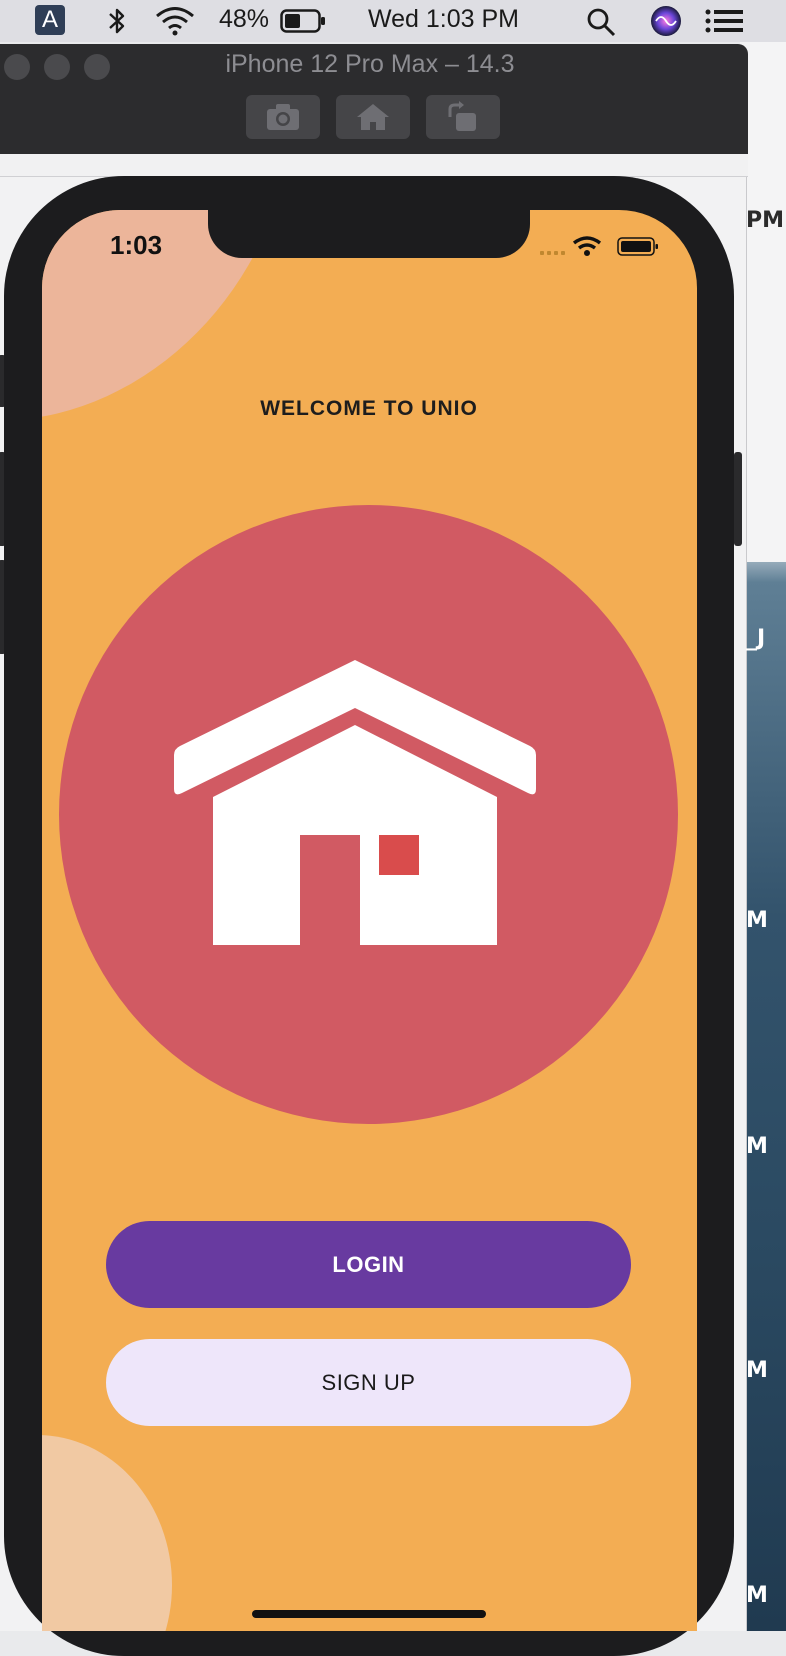  I want to click on battery-percent: 48%, so click(244, 19).